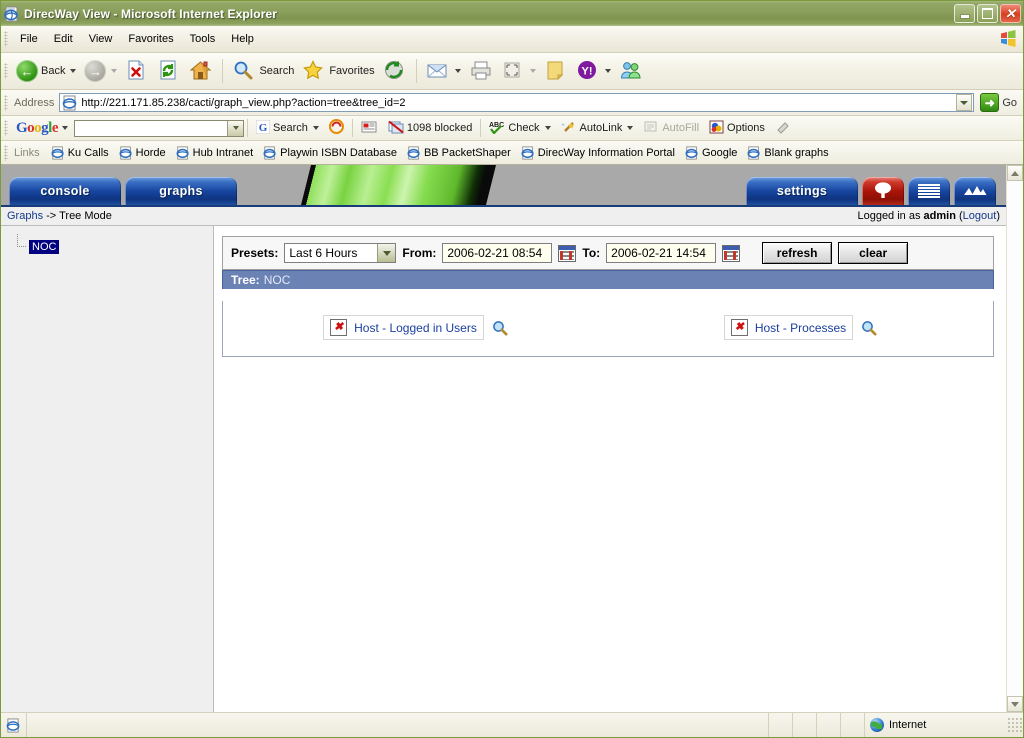 The width and height of the screenshot is (1024, 738). I want to click on google-options-button: Options, so click(737, 128).